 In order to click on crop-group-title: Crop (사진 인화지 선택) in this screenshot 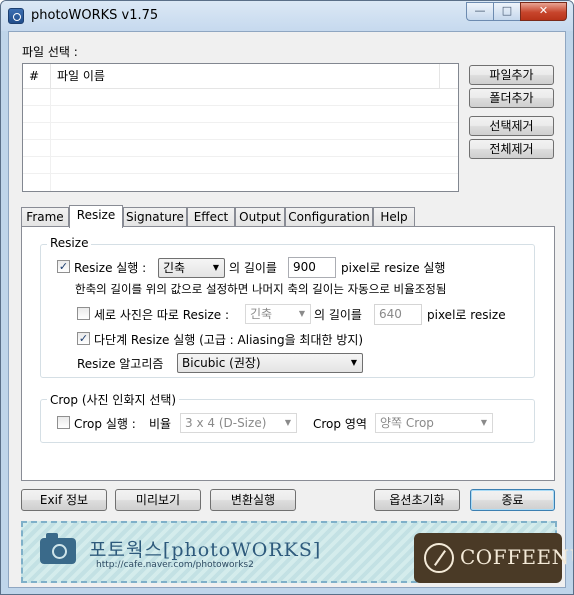, I will do `click(113, 399)`.